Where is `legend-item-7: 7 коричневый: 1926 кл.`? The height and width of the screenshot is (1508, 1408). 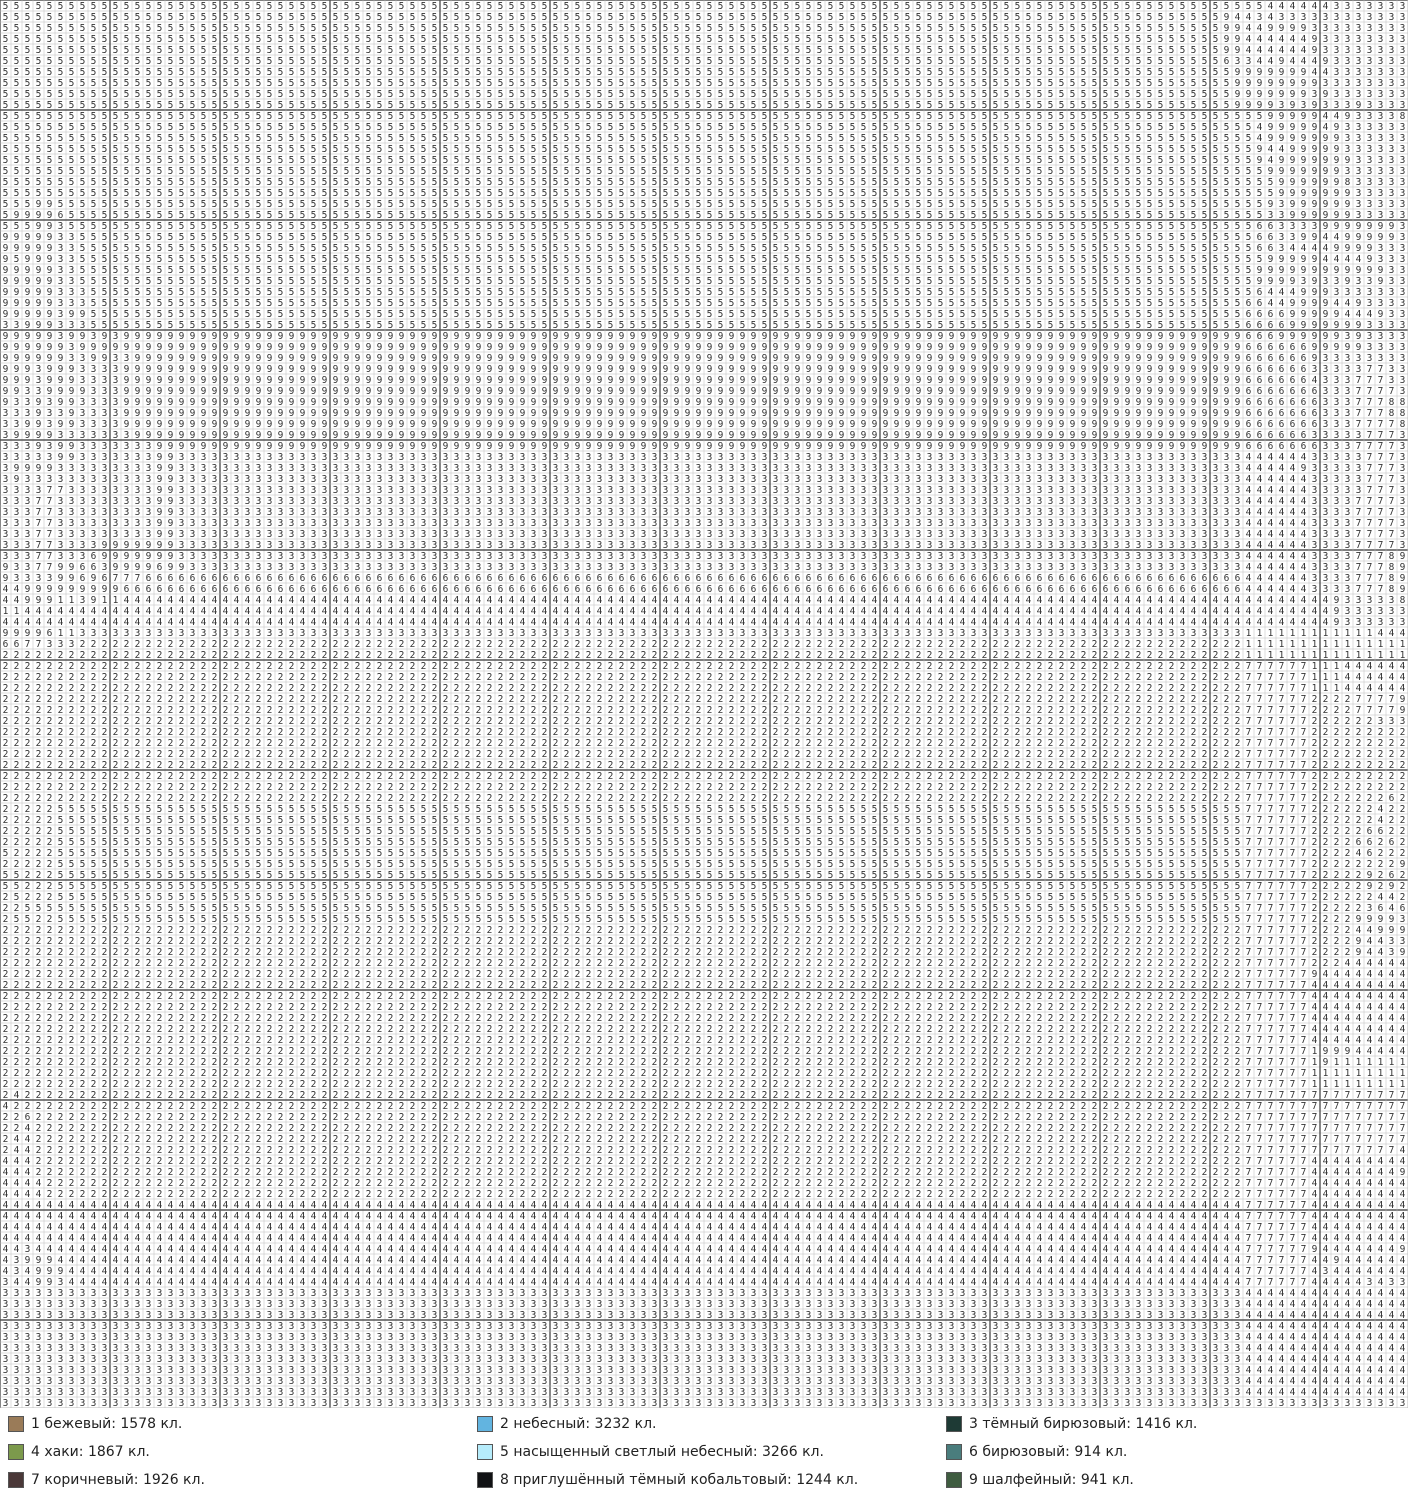
legend-item-7: 7 коричневый: 1926 кл. is located at coordinates (106, 1480).